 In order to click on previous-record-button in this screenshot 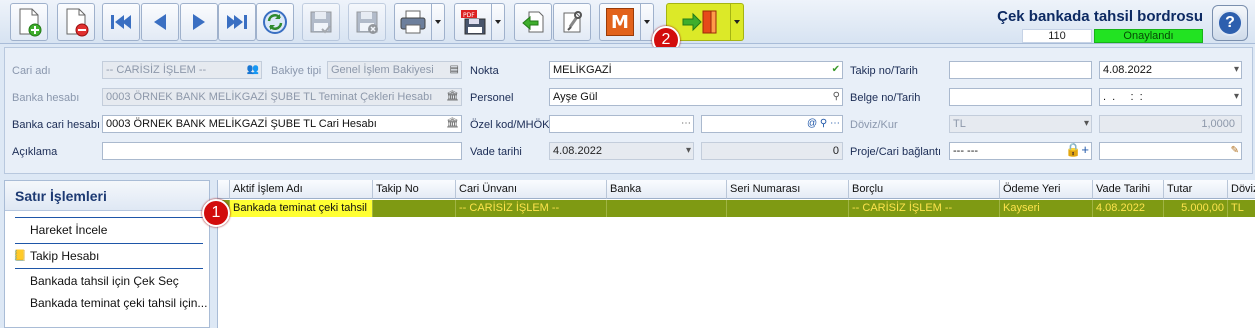, I will do `click(160, 22)`.